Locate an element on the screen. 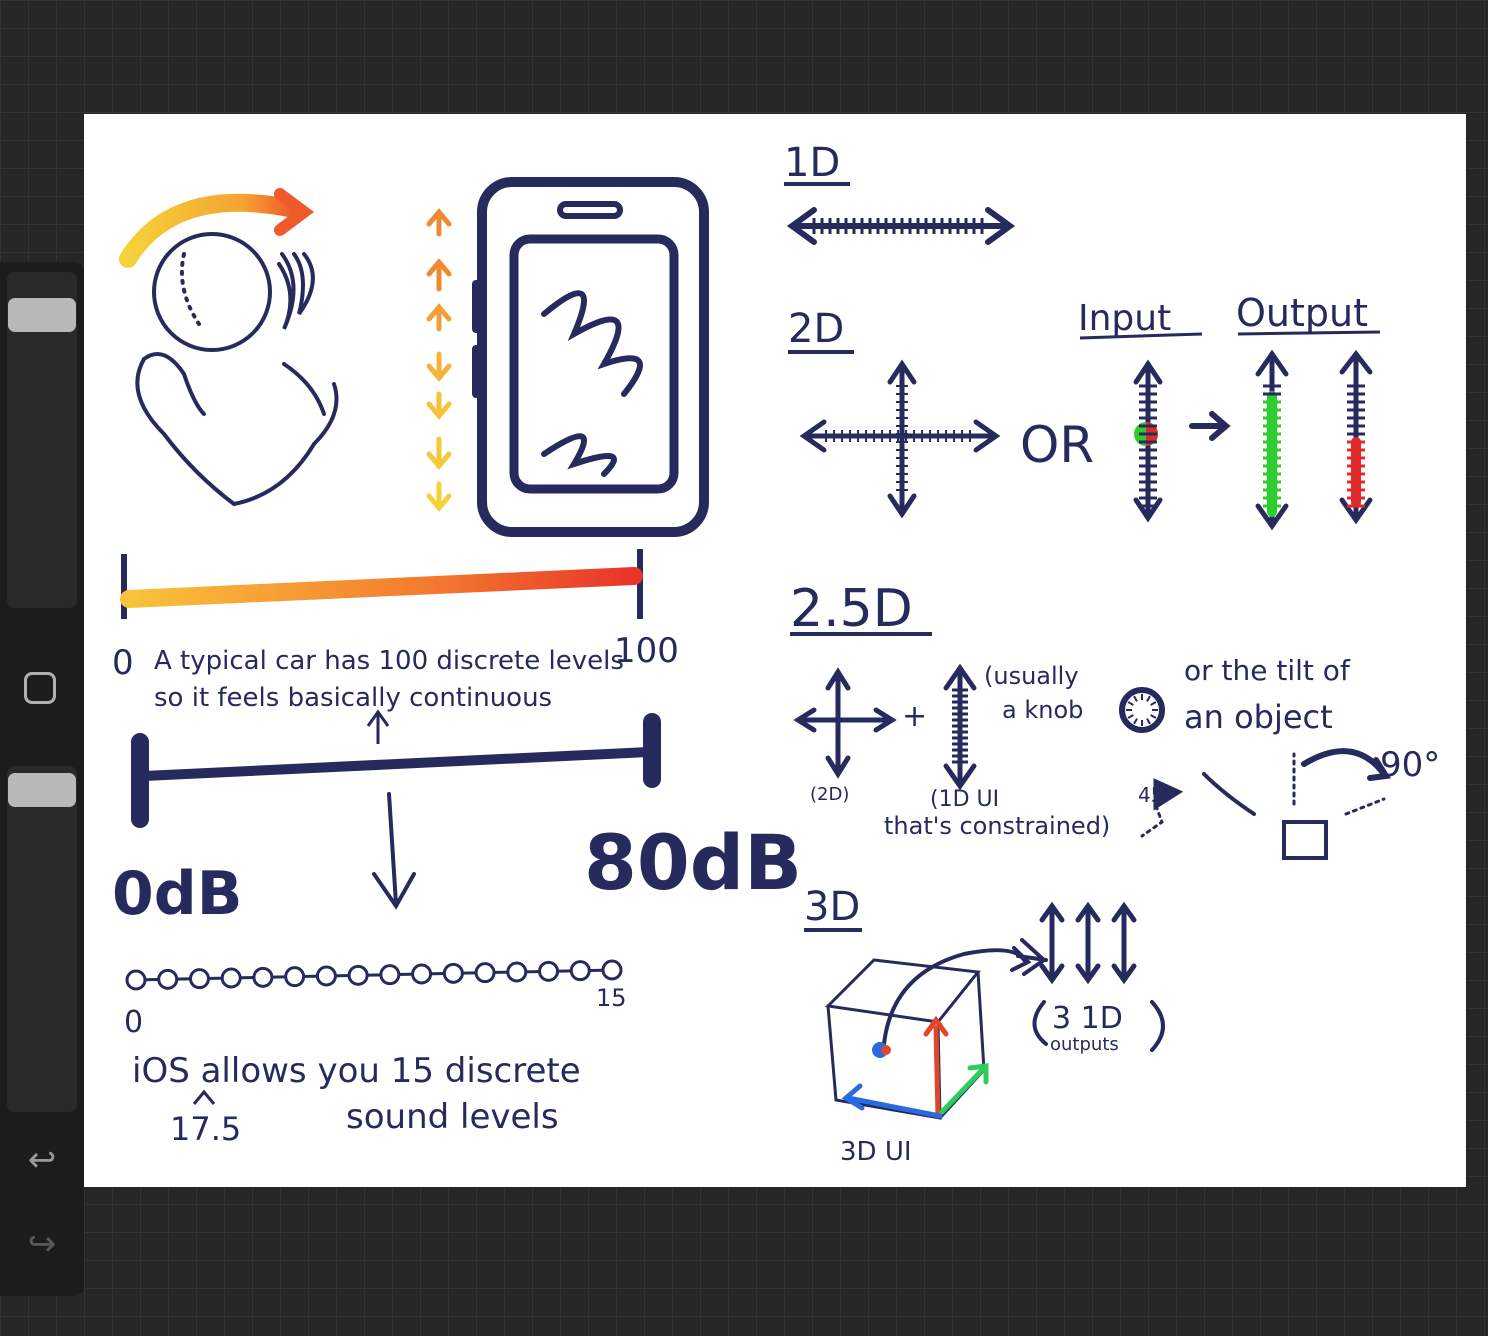  brush-size-slider is located at coordinates (42, 315).